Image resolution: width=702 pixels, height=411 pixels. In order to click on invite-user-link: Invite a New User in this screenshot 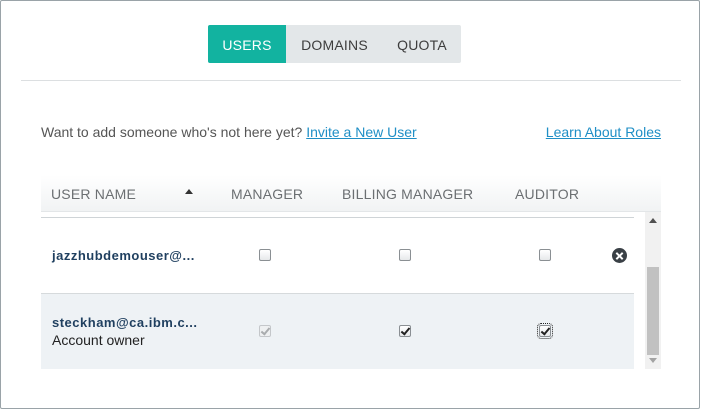, I will do `click(361, 132)`.